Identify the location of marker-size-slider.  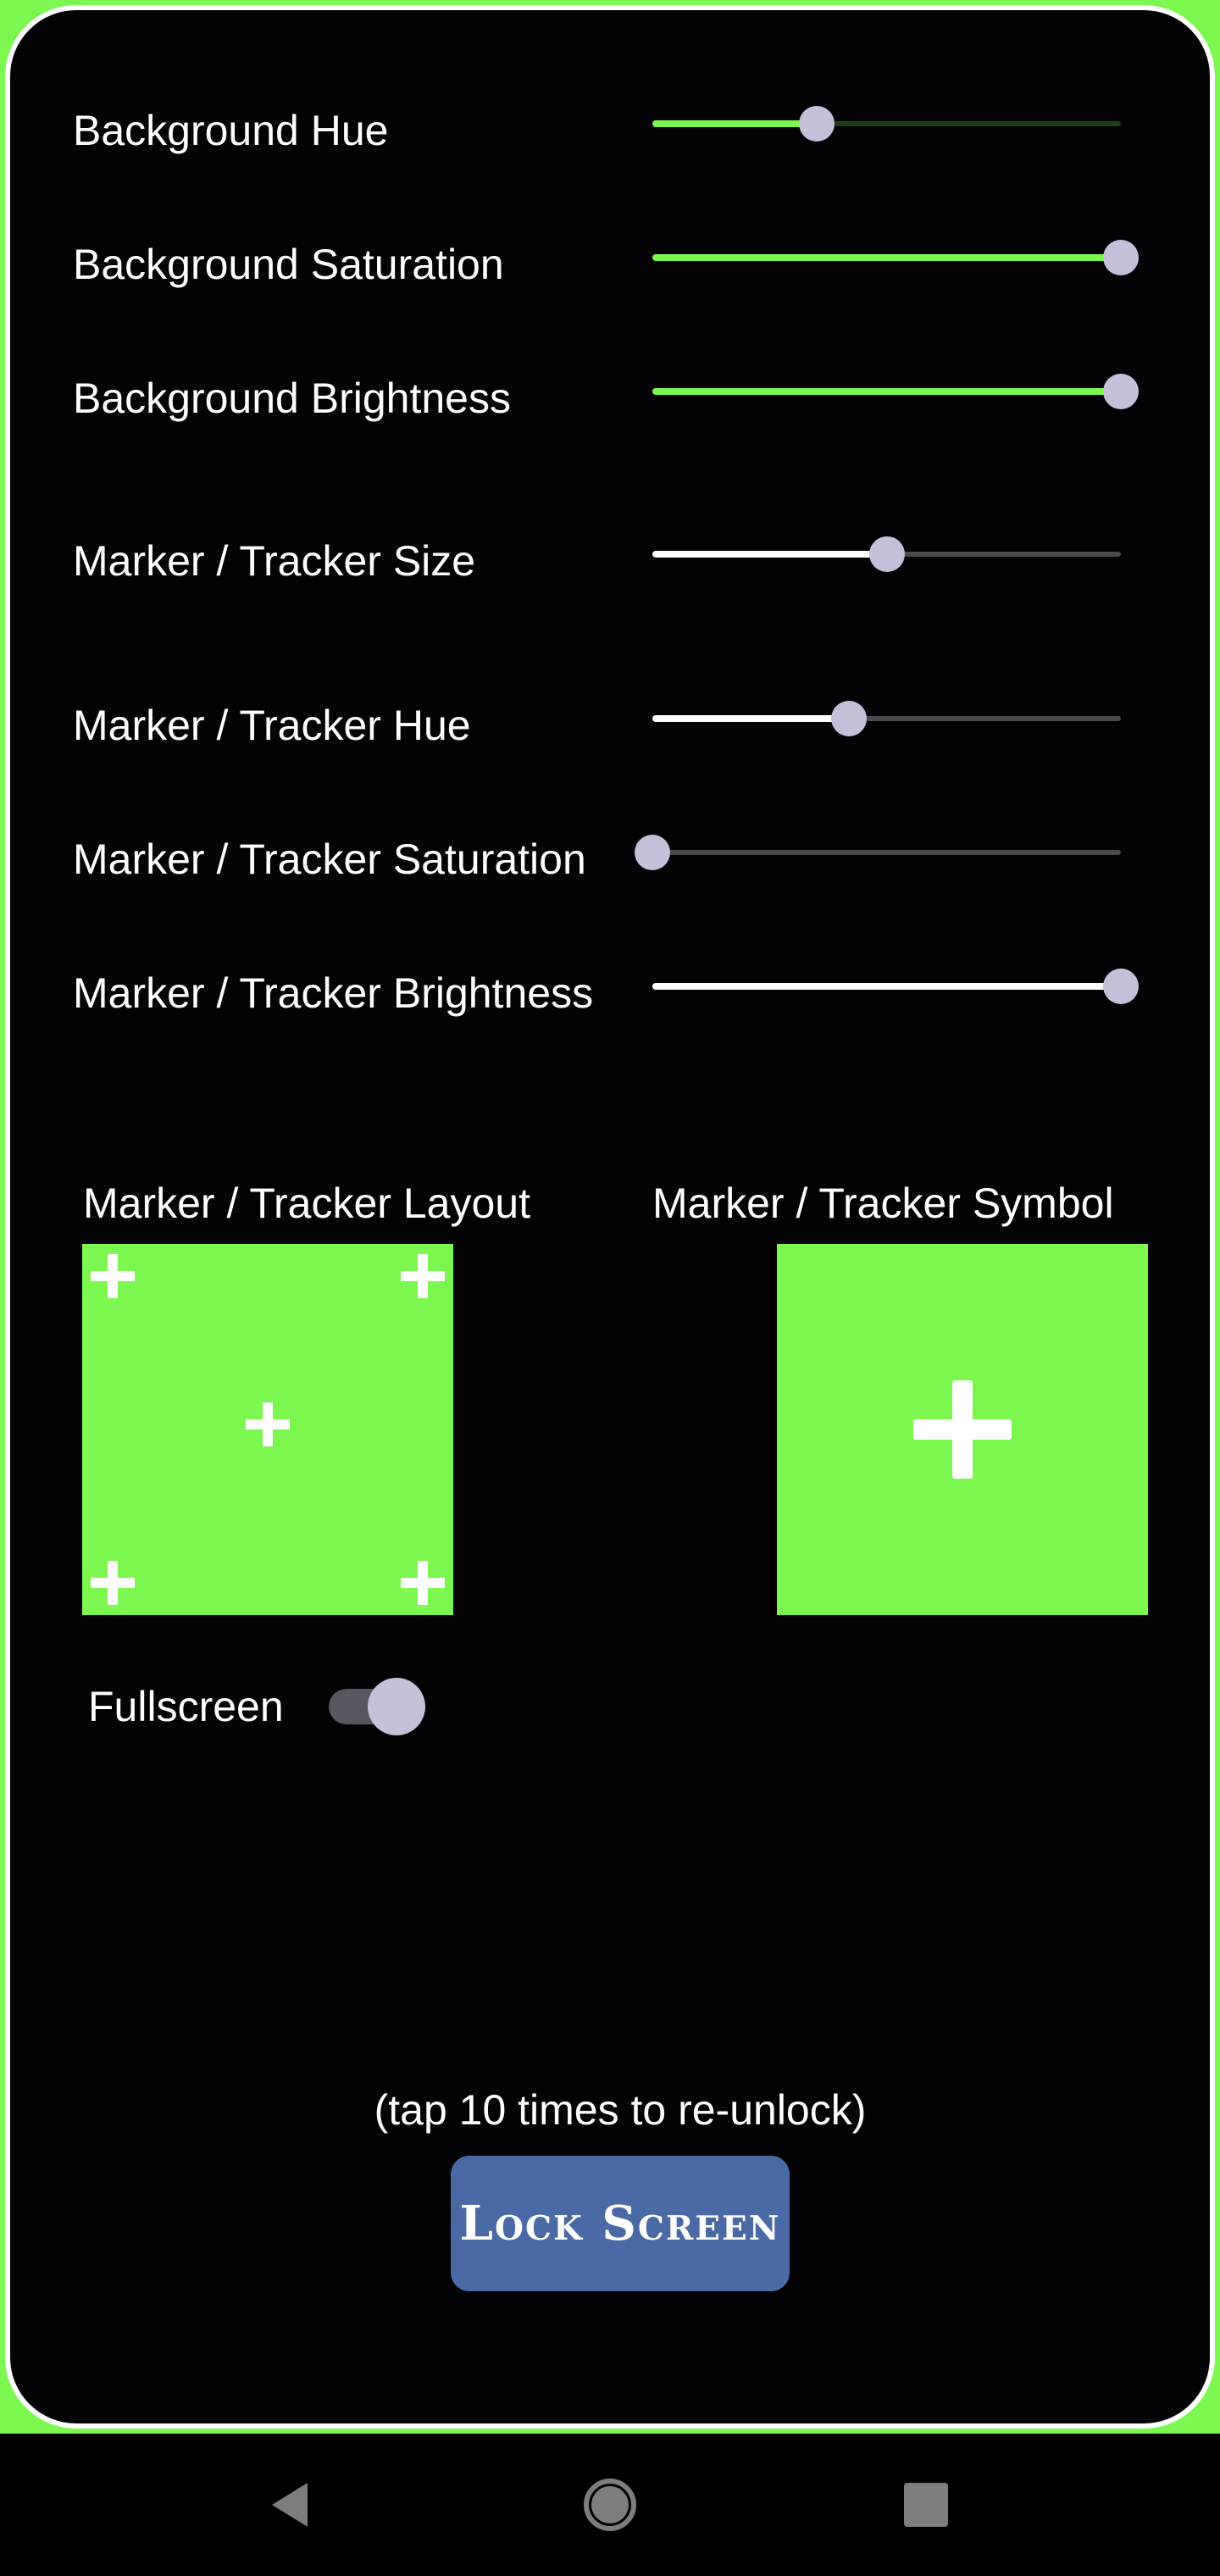
(886, 554).